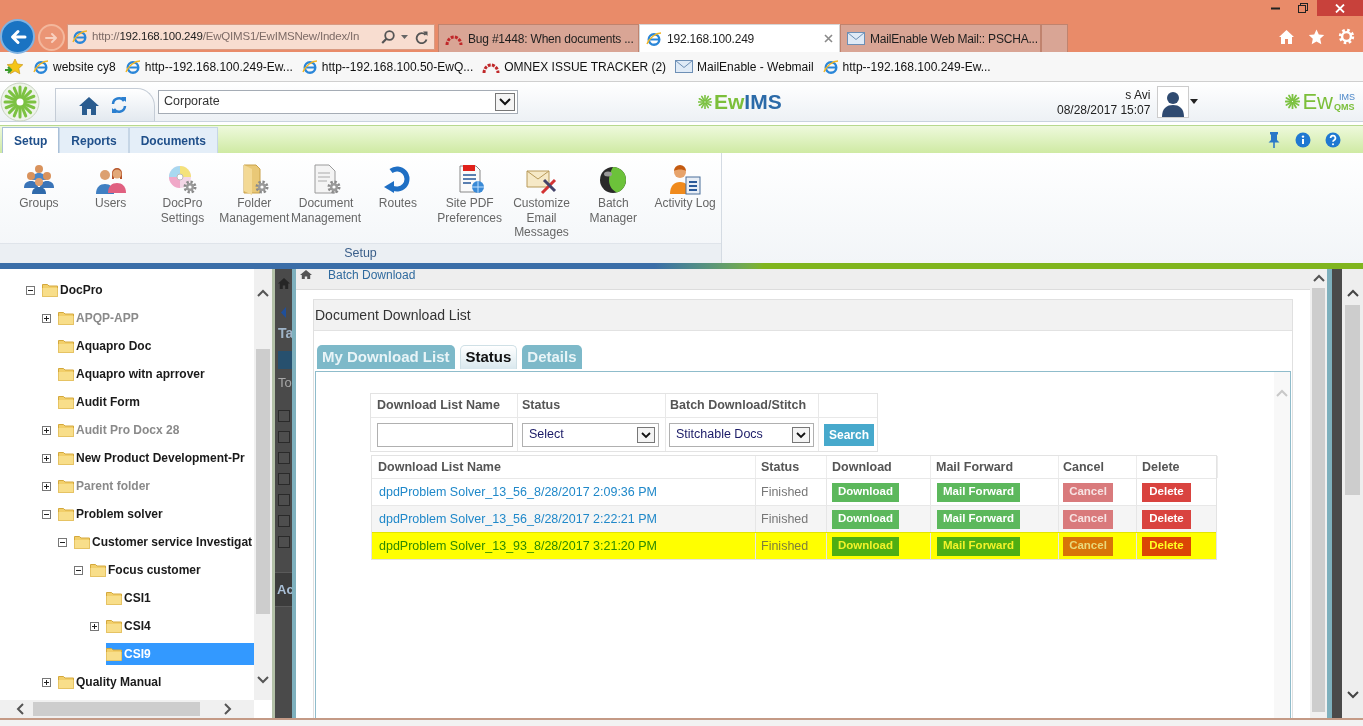 This screenshot has width=1363, height=726. I want to click on chevron-left-icon, so click(20, 709).